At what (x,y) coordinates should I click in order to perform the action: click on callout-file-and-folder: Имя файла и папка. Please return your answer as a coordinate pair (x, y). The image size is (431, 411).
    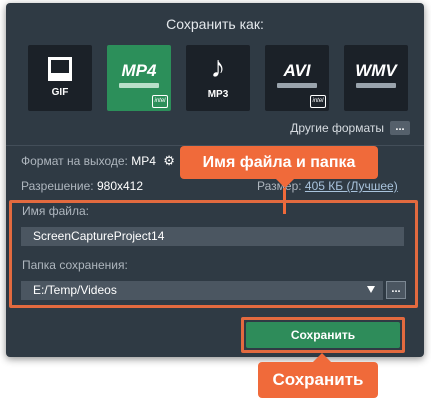
    Looking at the image, I should click on (279, 180).